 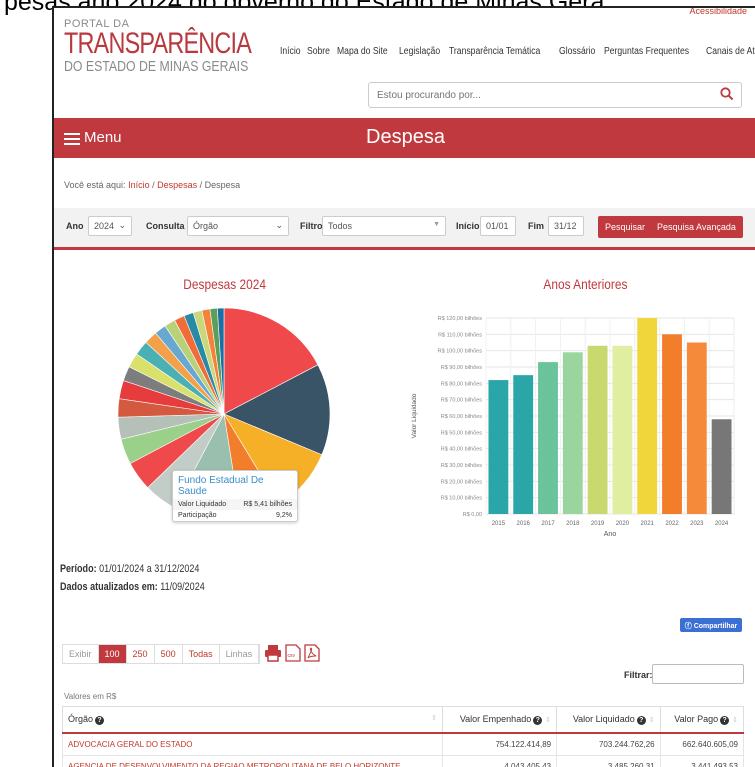 What do you see at coordinates (623, 524) in the screenshot?
I see `x-tick-label: 2020` at bounding box center [623, 524].